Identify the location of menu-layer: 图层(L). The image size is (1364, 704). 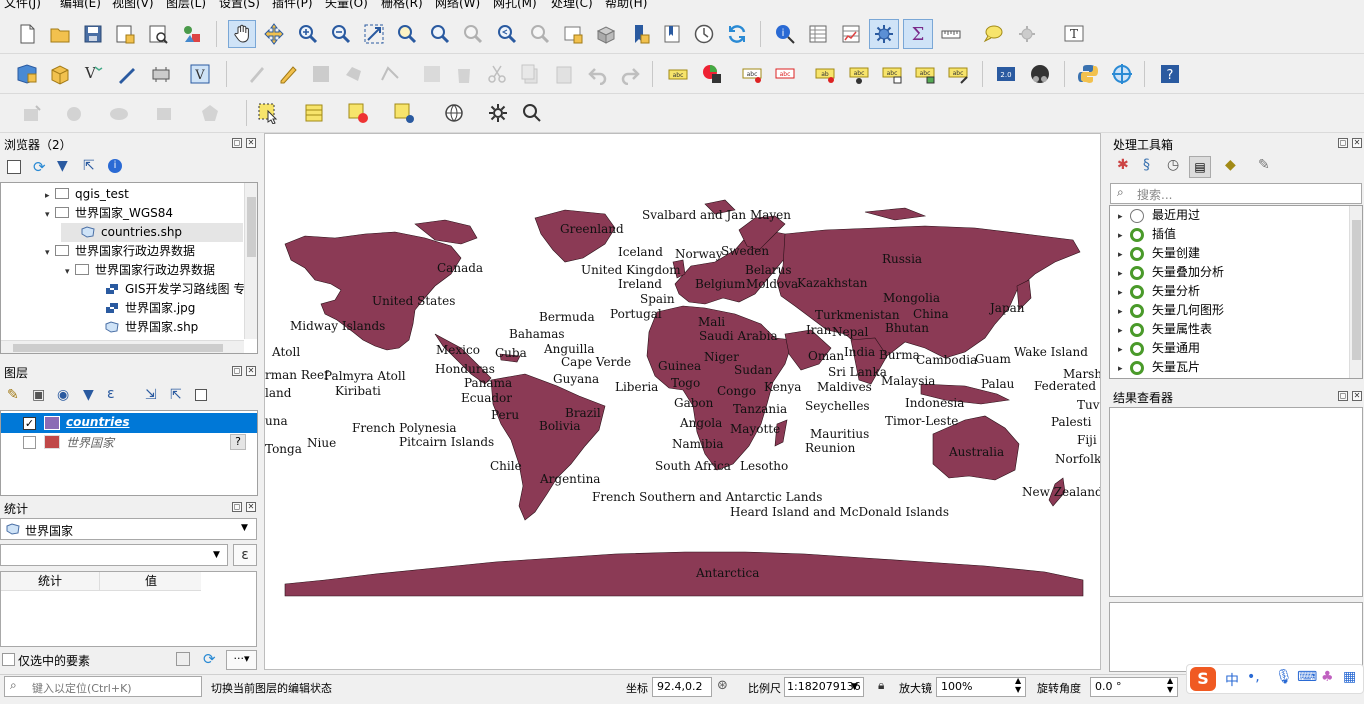
(186, 5).